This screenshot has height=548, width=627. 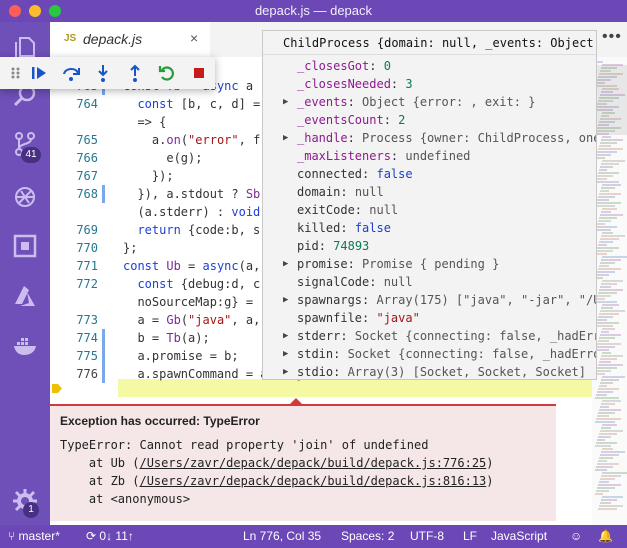 What do you see at coordinates (282, 536) in the screenshot?
I see `cursor-position: Ln 776, Col 35` at bounding box center [282, 536].